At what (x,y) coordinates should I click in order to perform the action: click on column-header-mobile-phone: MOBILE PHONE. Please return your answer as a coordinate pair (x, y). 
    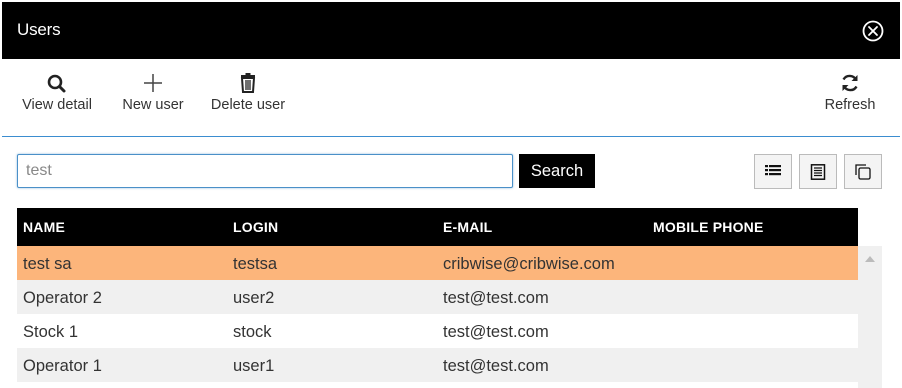
    Looking at the image, I should click on (708, 227).